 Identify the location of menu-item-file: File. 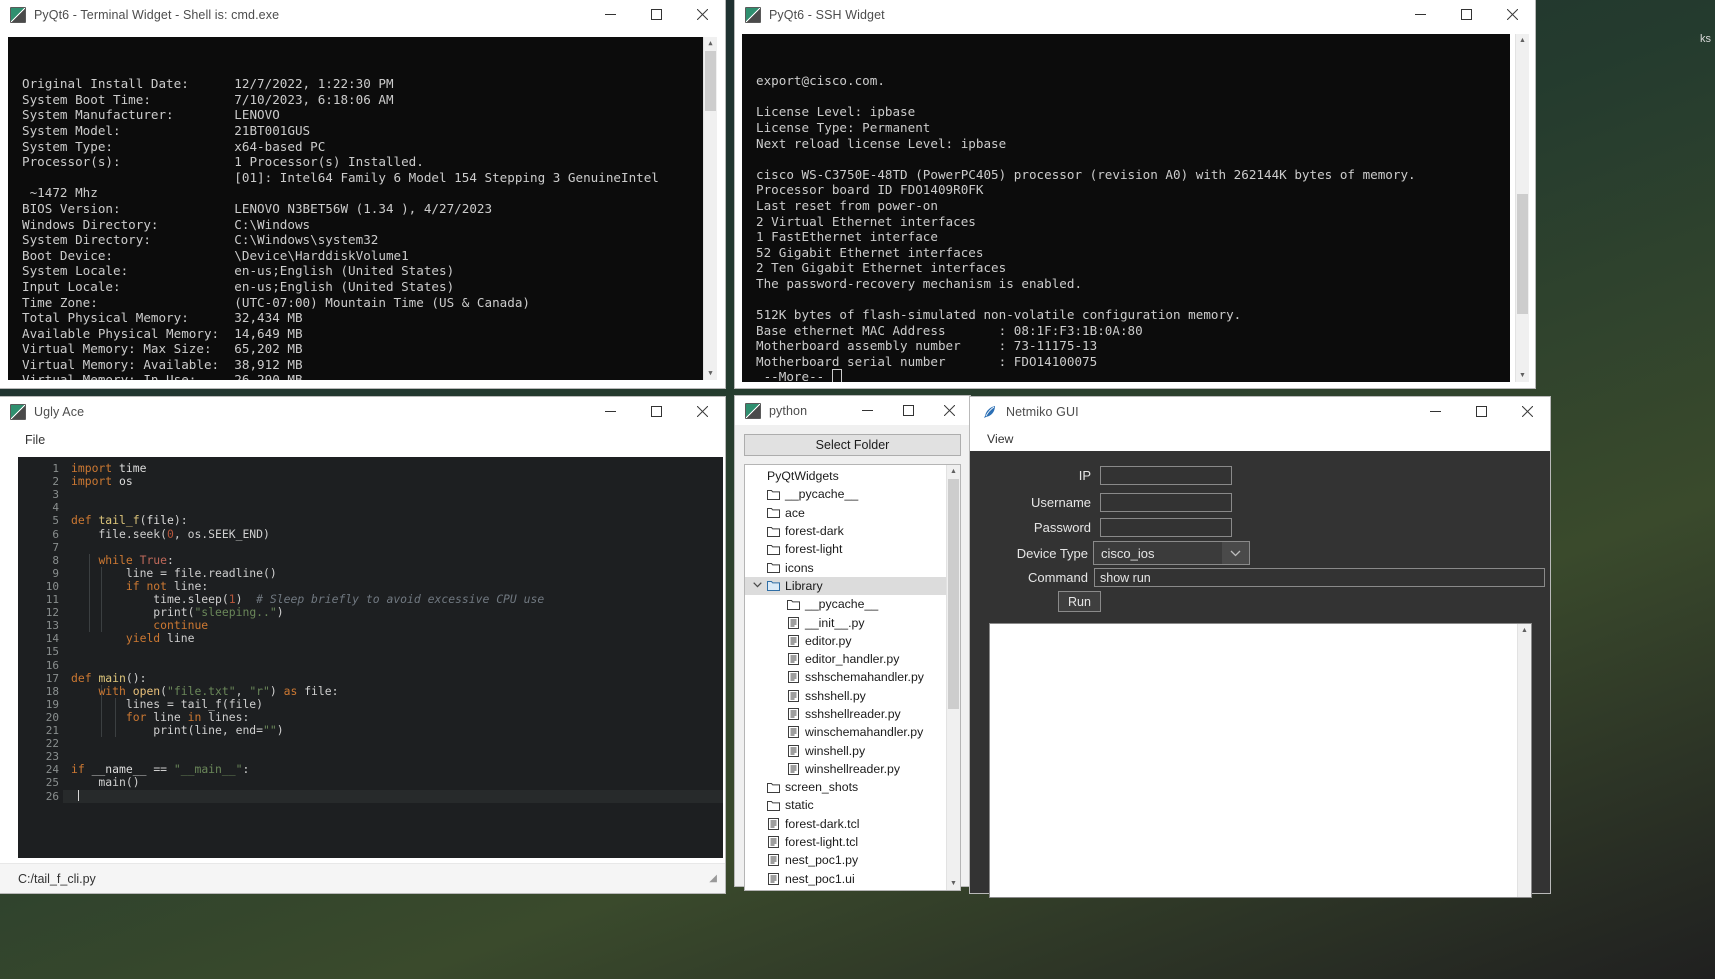
(35, 440).